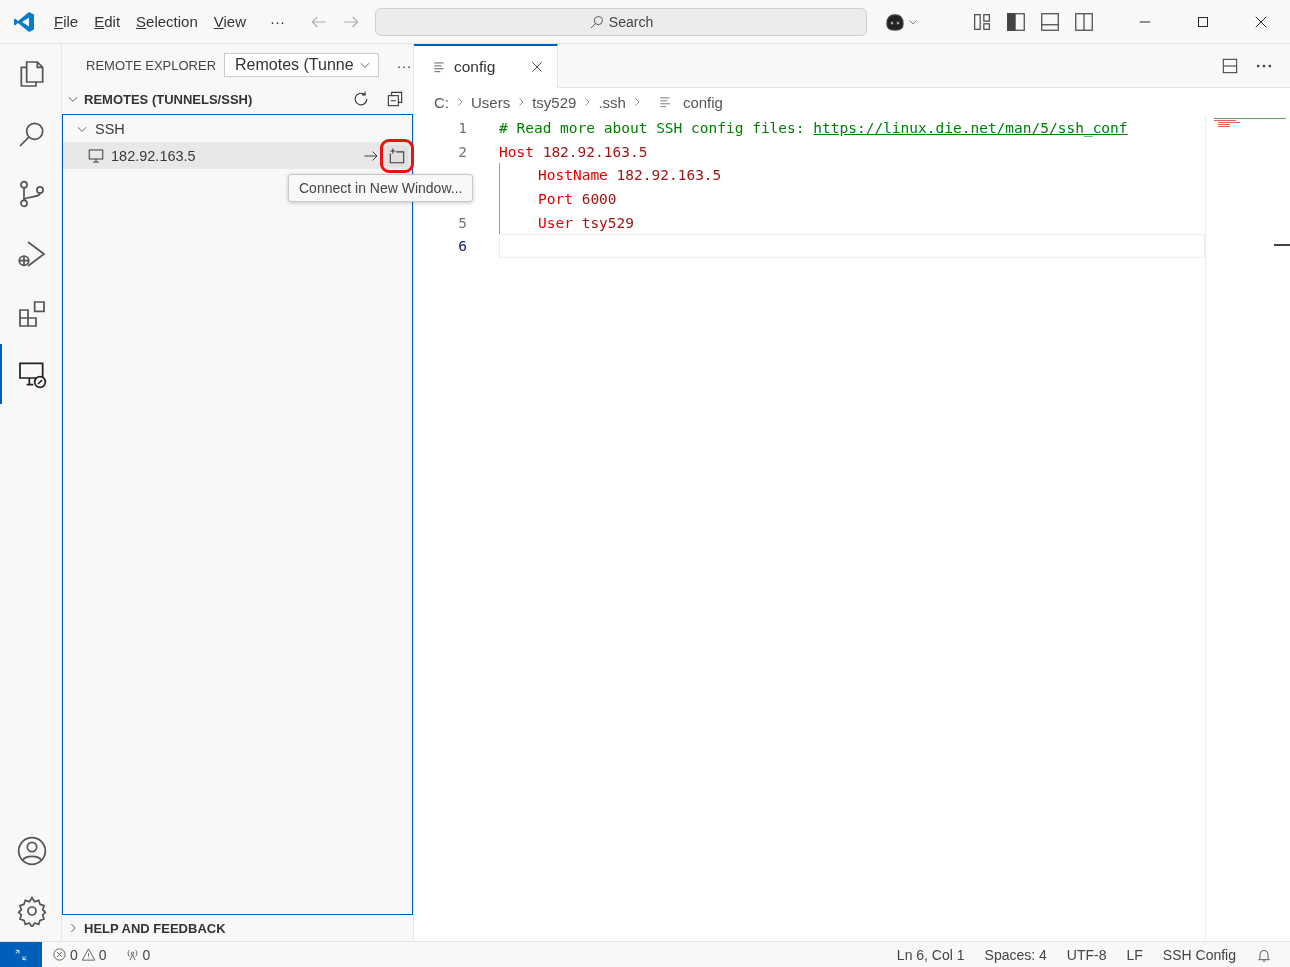 This screenshot has height=967, width=1290. What do you see at coordinates (612, 102) in the screenshot?
I see `breadcrumb-item: .ssh` at bounding box center [612, 102].